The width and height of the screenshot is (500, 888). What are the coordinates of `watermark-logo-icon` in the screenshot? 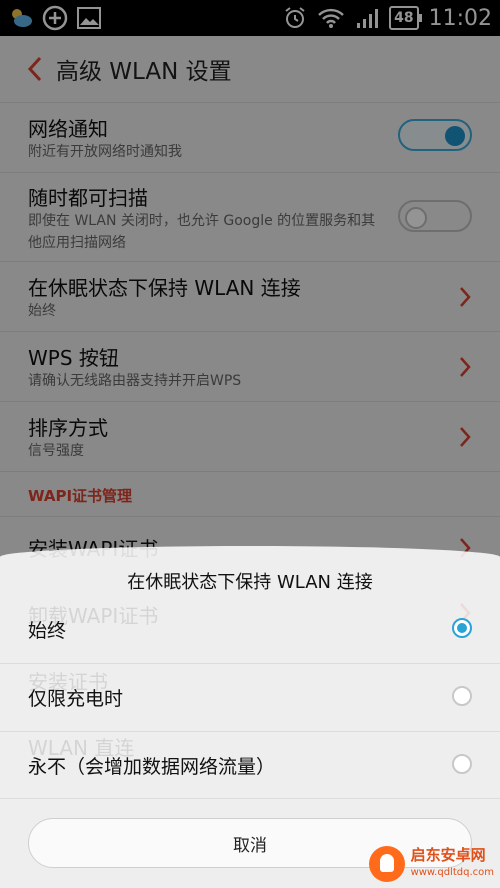 It's located at (386, 864).